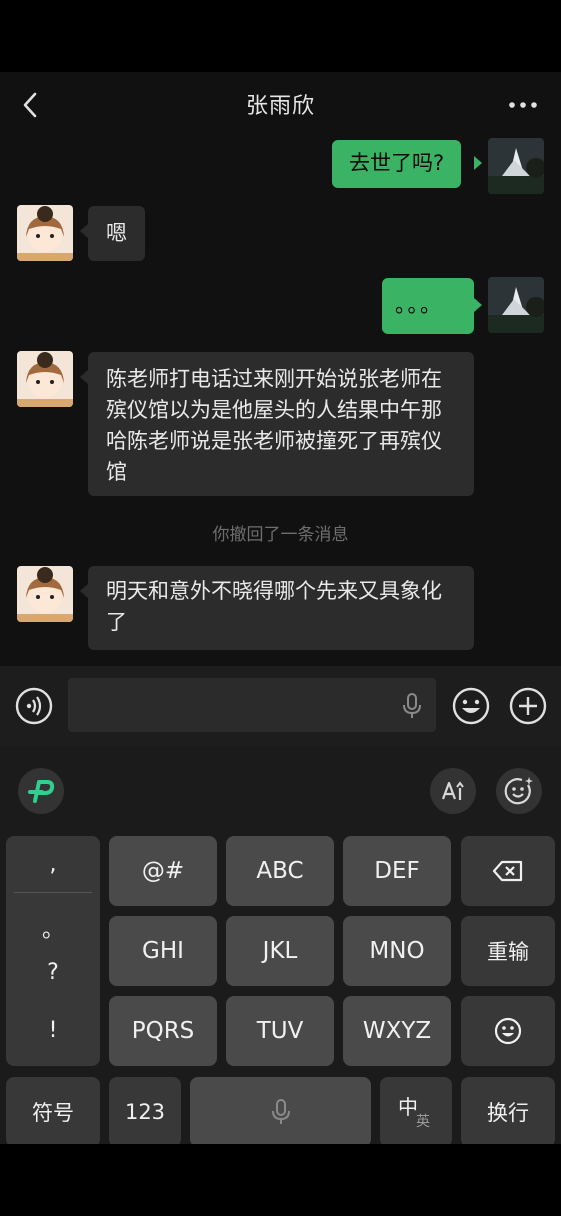 Image resolution: width=561 pixels, height=1216 pixels. Describe the element at coordinates (163, 871) in the screenshot. I see `key-symbols-at: @#` at that location.